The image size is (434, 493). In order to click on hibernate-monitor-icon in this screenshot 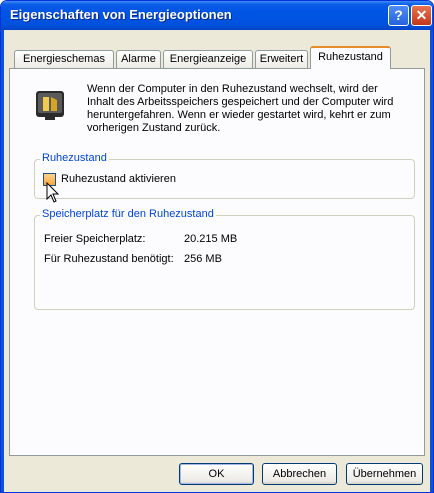, I will do `click(50, 105)`.